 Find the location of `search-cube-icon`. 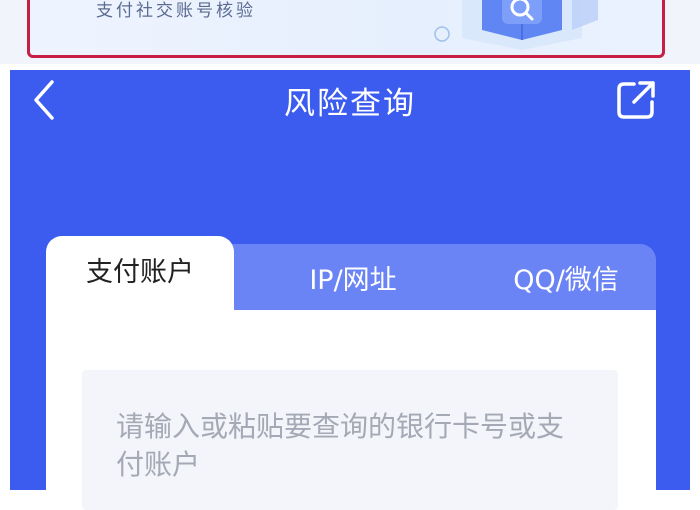

search-cube-icon is located at coordinates (522, 27).